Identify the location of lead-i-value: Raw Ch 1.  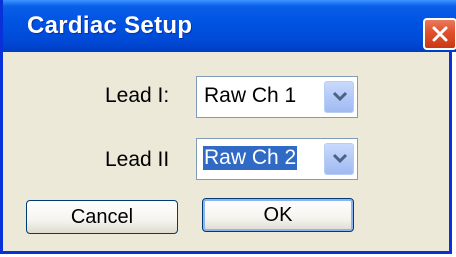
(250, 95).